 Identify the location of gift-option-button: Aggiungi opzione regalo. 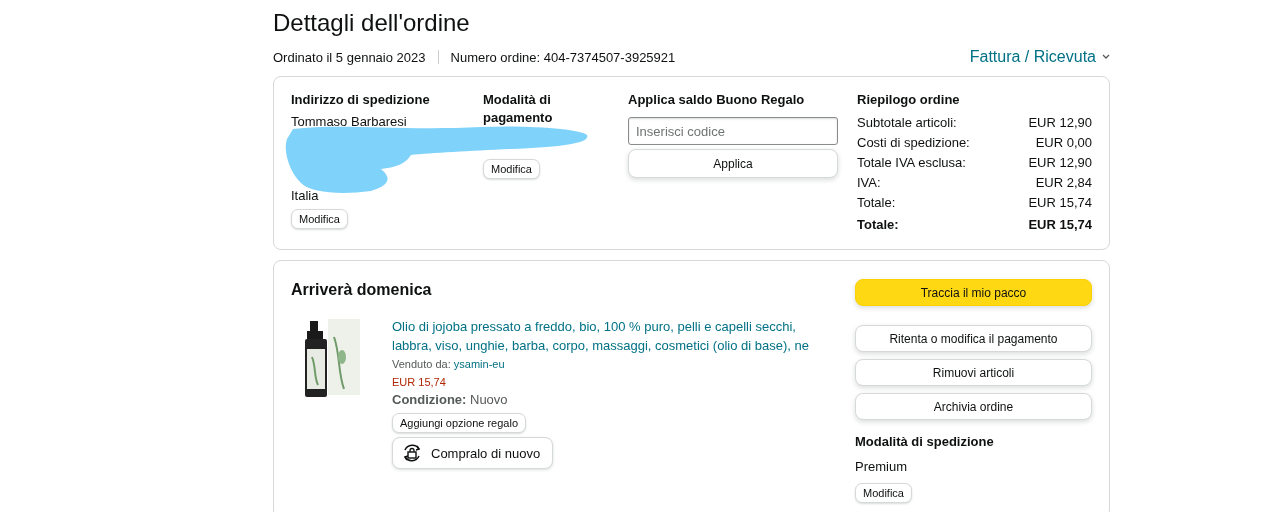
(459, 423).